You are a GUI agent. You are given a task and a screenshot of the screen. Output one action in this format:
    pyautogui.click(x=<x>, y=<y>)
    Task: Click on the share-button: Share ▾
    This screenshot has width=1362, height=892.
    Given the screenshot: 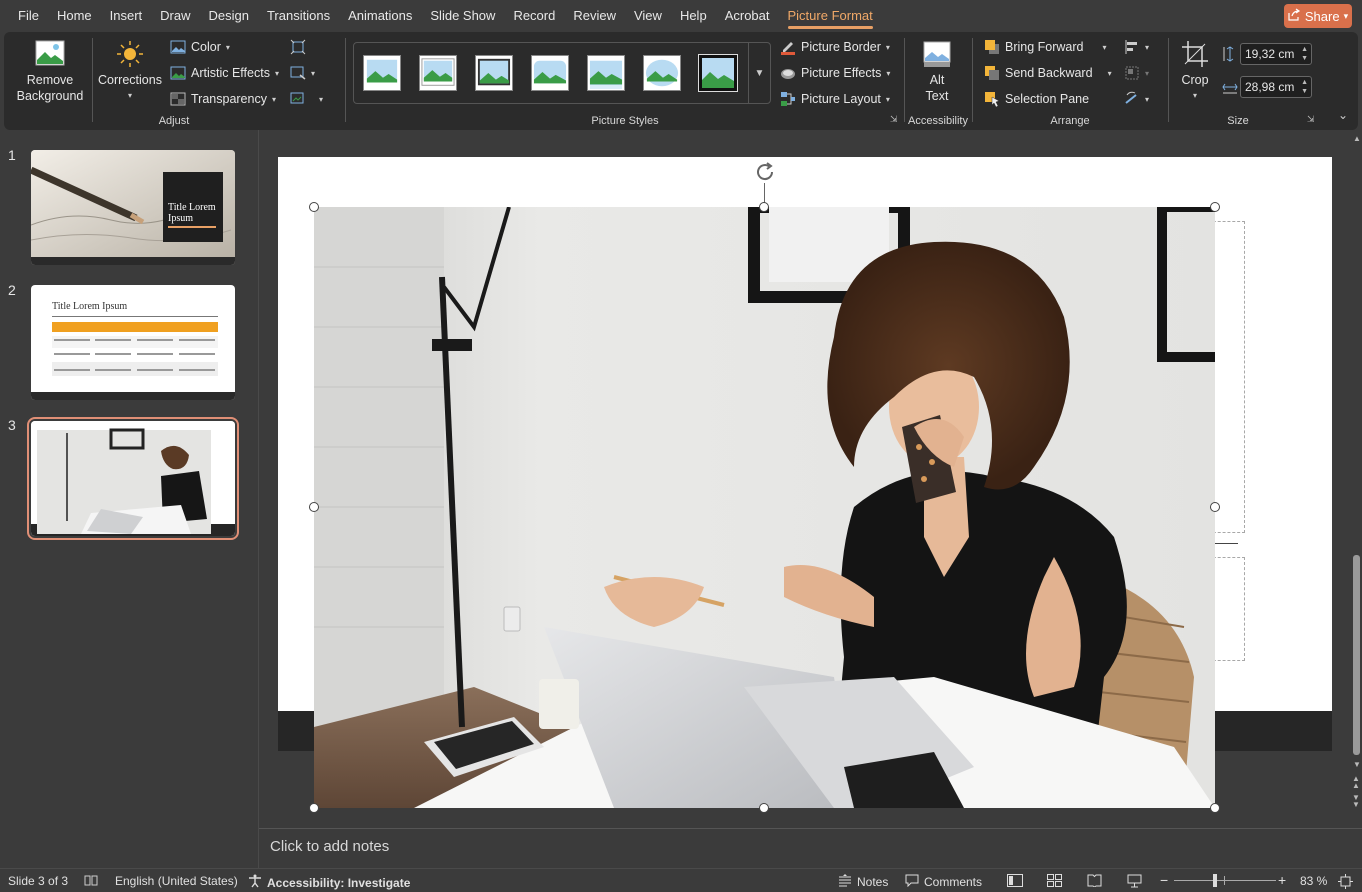 What is the action you would take?
    pyautogui.click(x=1318, y=16)
    